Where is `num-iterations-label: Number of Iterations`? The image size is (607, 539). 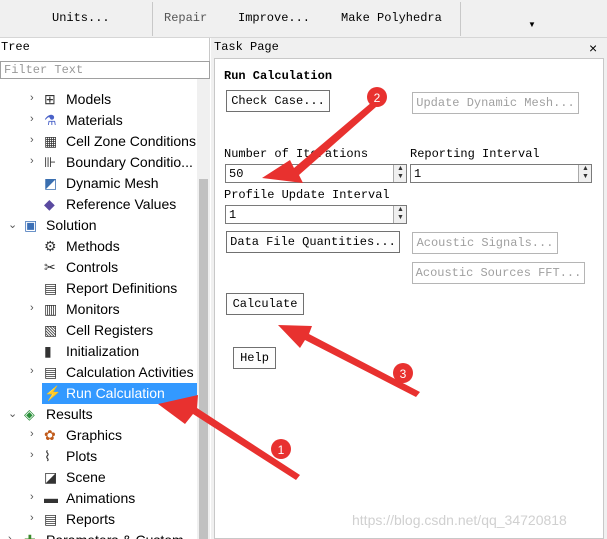 num-iterations-label: Number of Iterations is located at coordinates (296, 154).